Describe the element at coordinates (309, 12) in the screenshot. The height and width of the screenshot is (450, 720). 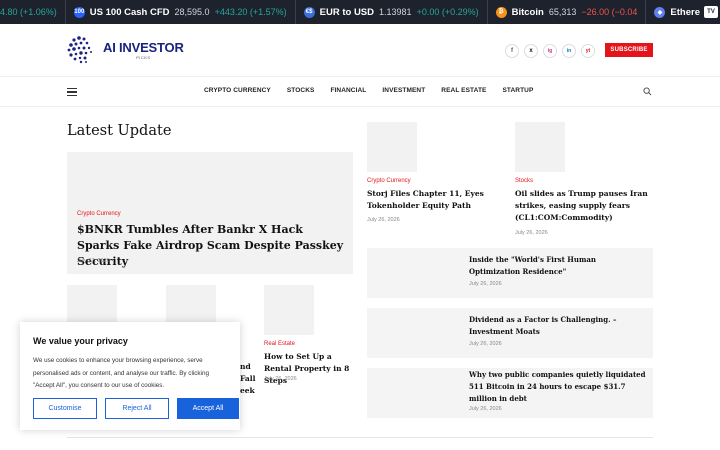
I see `currency-pair-icon: €$` at that location.